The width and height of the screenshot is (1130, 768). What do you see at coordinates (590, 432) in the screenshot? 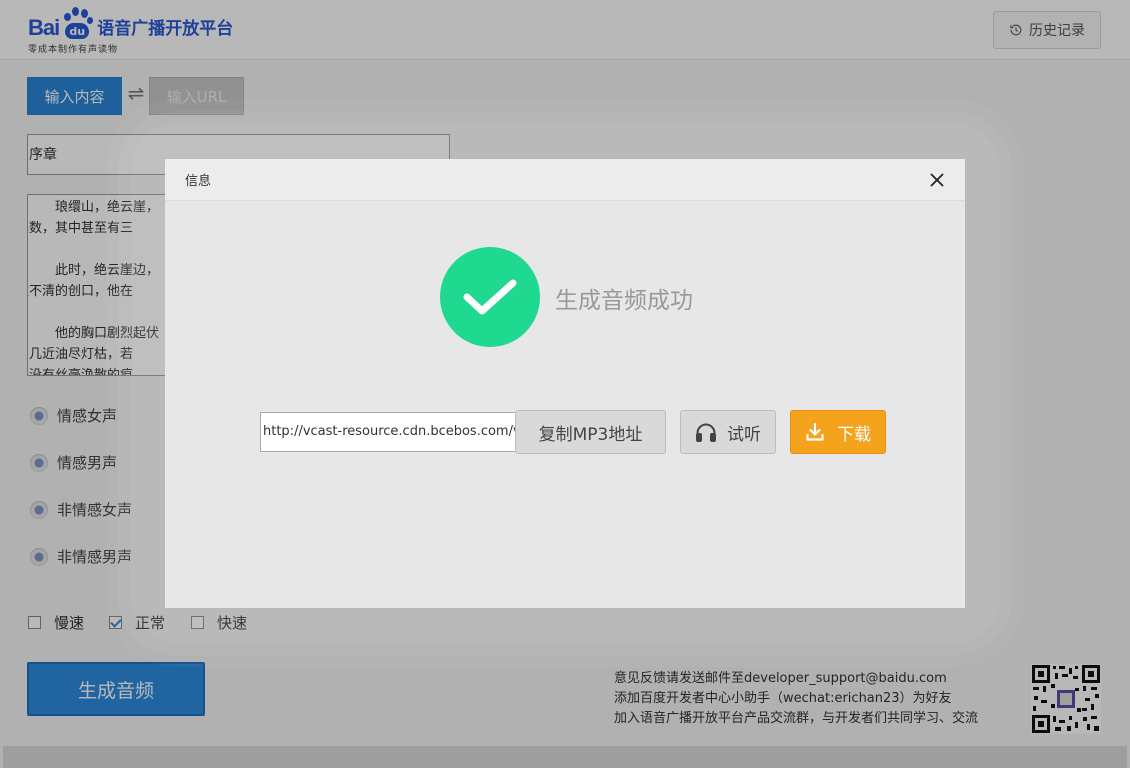
I see `copy-mp3-url-button: 复制MP3地址` at bounding box center [590, 432].